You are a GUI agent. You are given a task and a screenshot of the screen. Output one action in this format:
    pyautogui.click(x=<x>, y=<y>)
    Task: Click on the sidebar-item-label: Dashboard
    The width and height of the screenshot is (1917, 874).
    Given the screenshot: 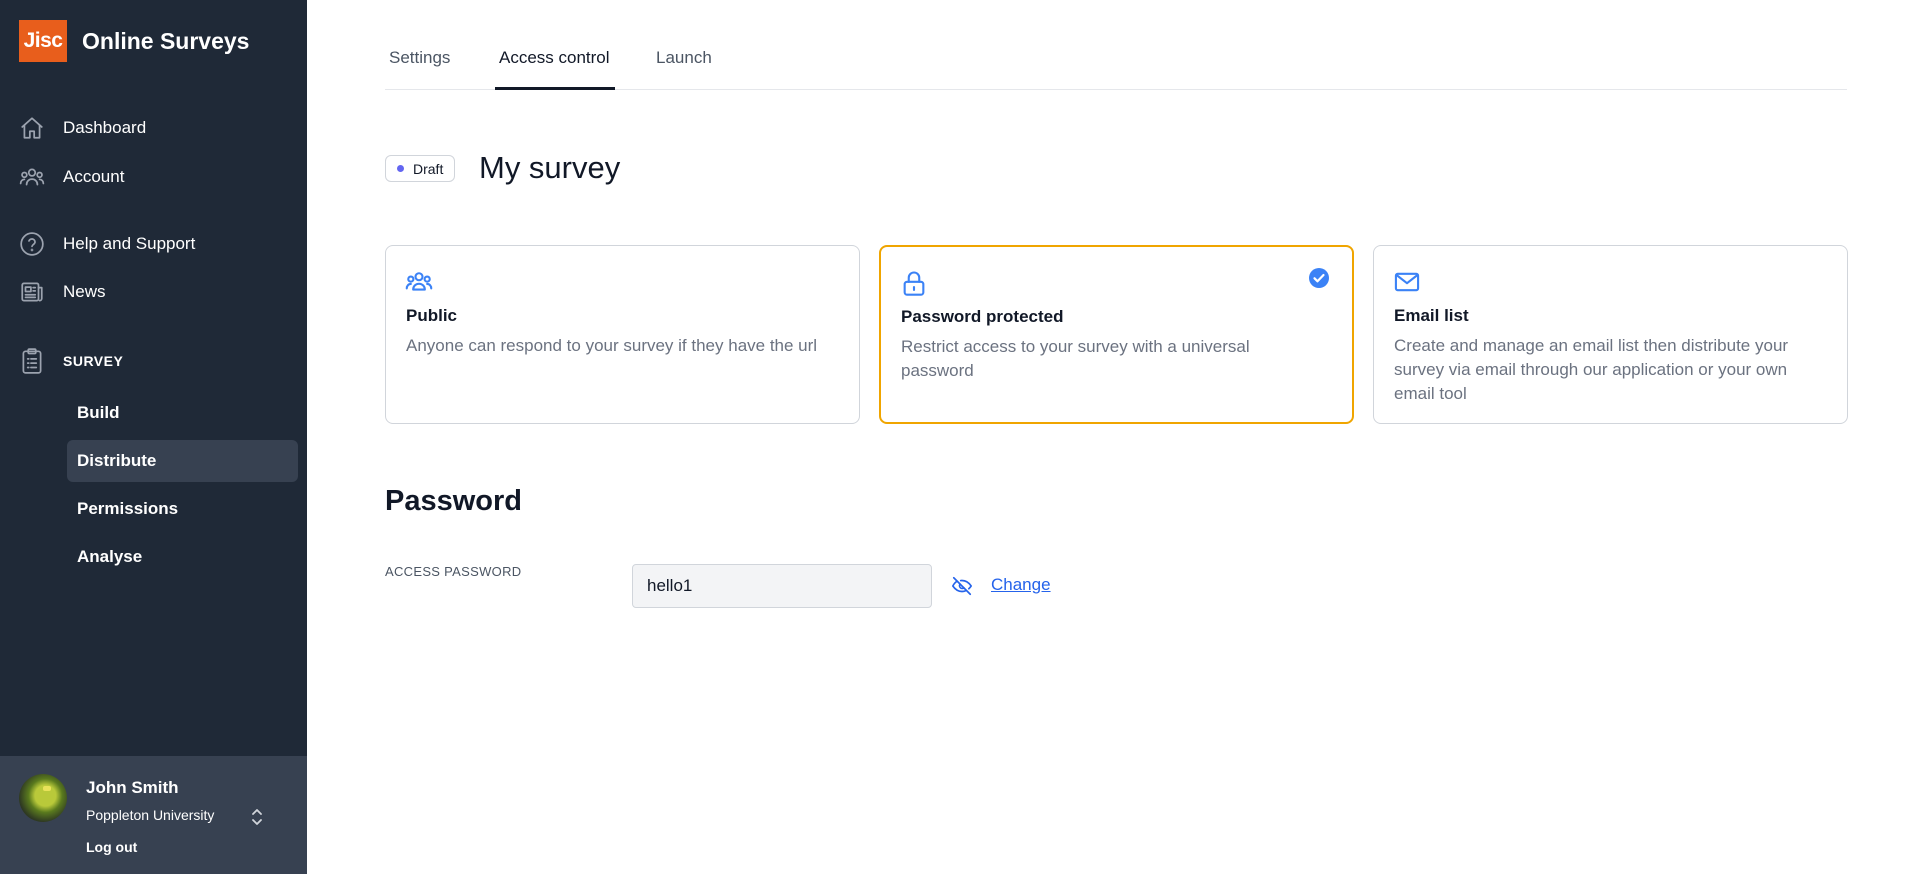 What is the action you would take?
    pyautogui.click(x=105, y=127)
    